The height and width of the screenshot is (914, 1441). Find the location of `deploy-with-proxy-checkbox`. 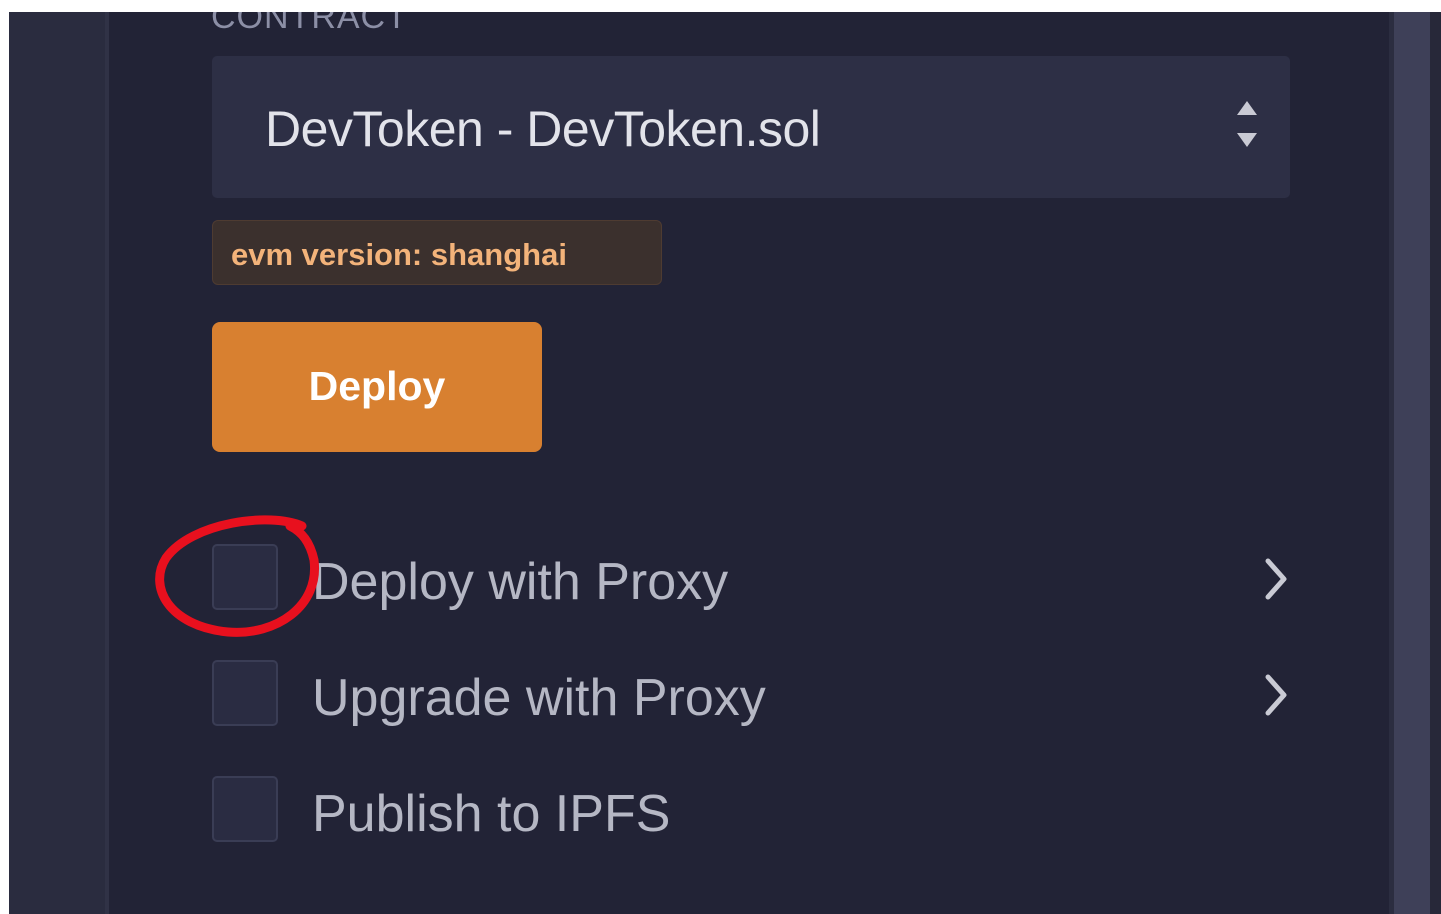

deploy-with-proxy-checkbox is located at coordinates (245, 577).